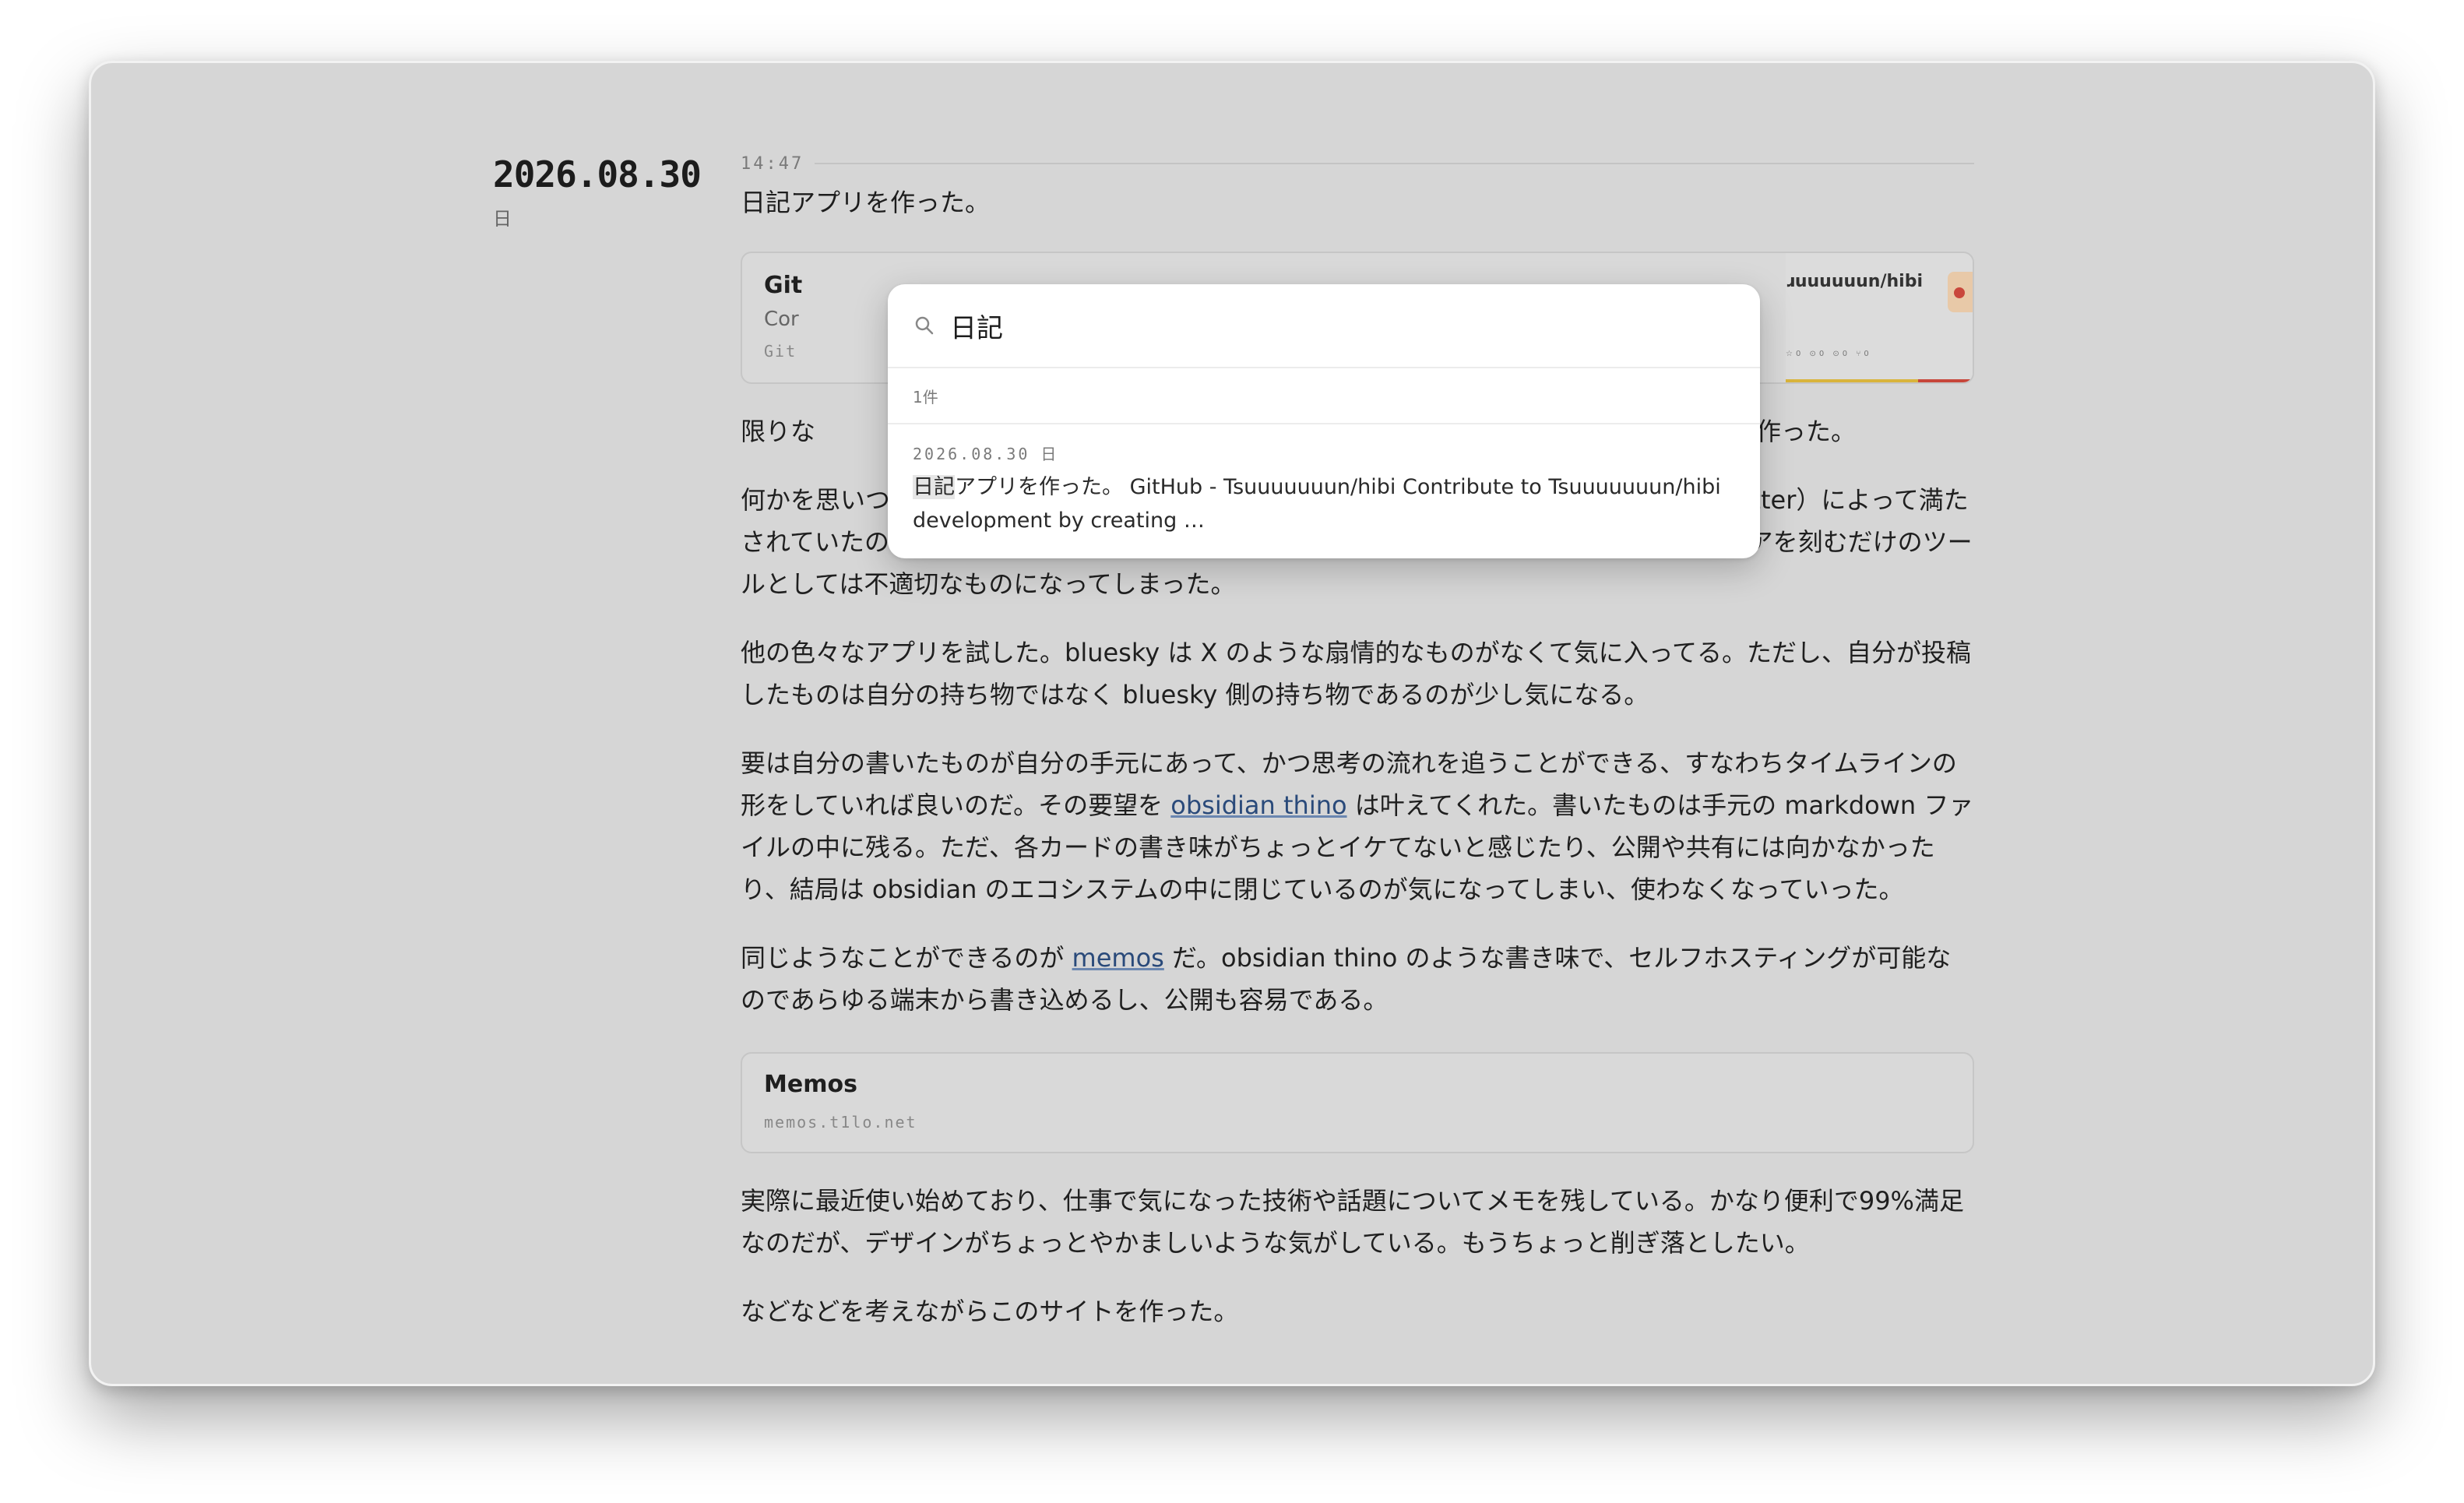 The height and width of the screenshot is (1503, 2464). Describe the element at coordinates (597, 174) in the screenshot. I see `entry-date: 2026.08.30` at that location.